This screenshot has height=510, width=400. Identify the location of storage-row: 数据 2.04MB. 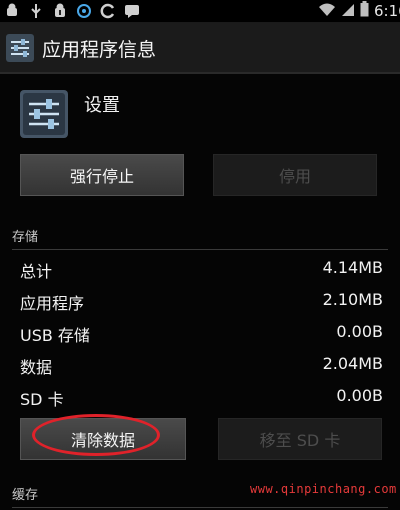
(201, 366).